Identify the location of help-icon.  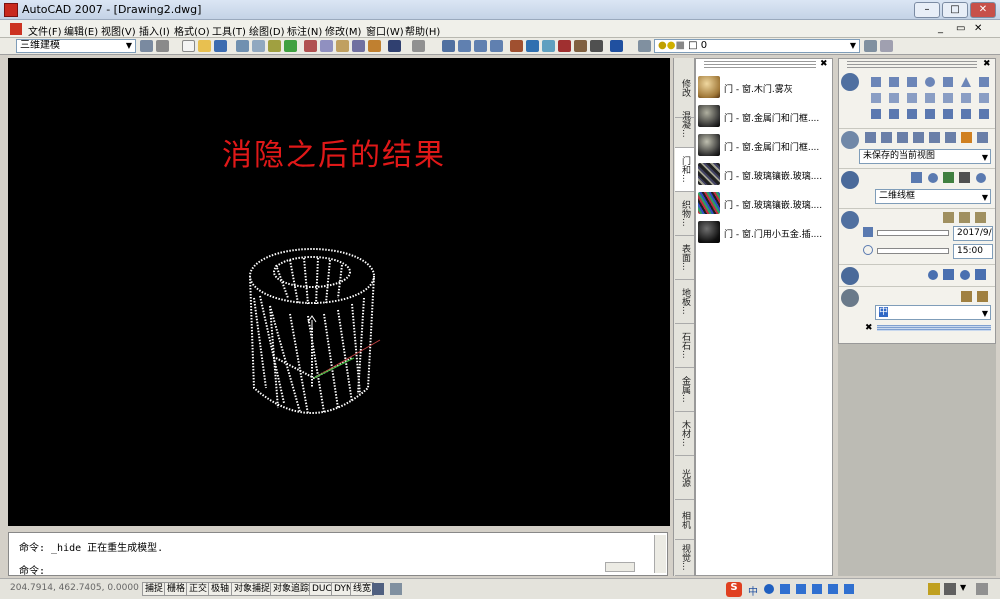
(616, 46).